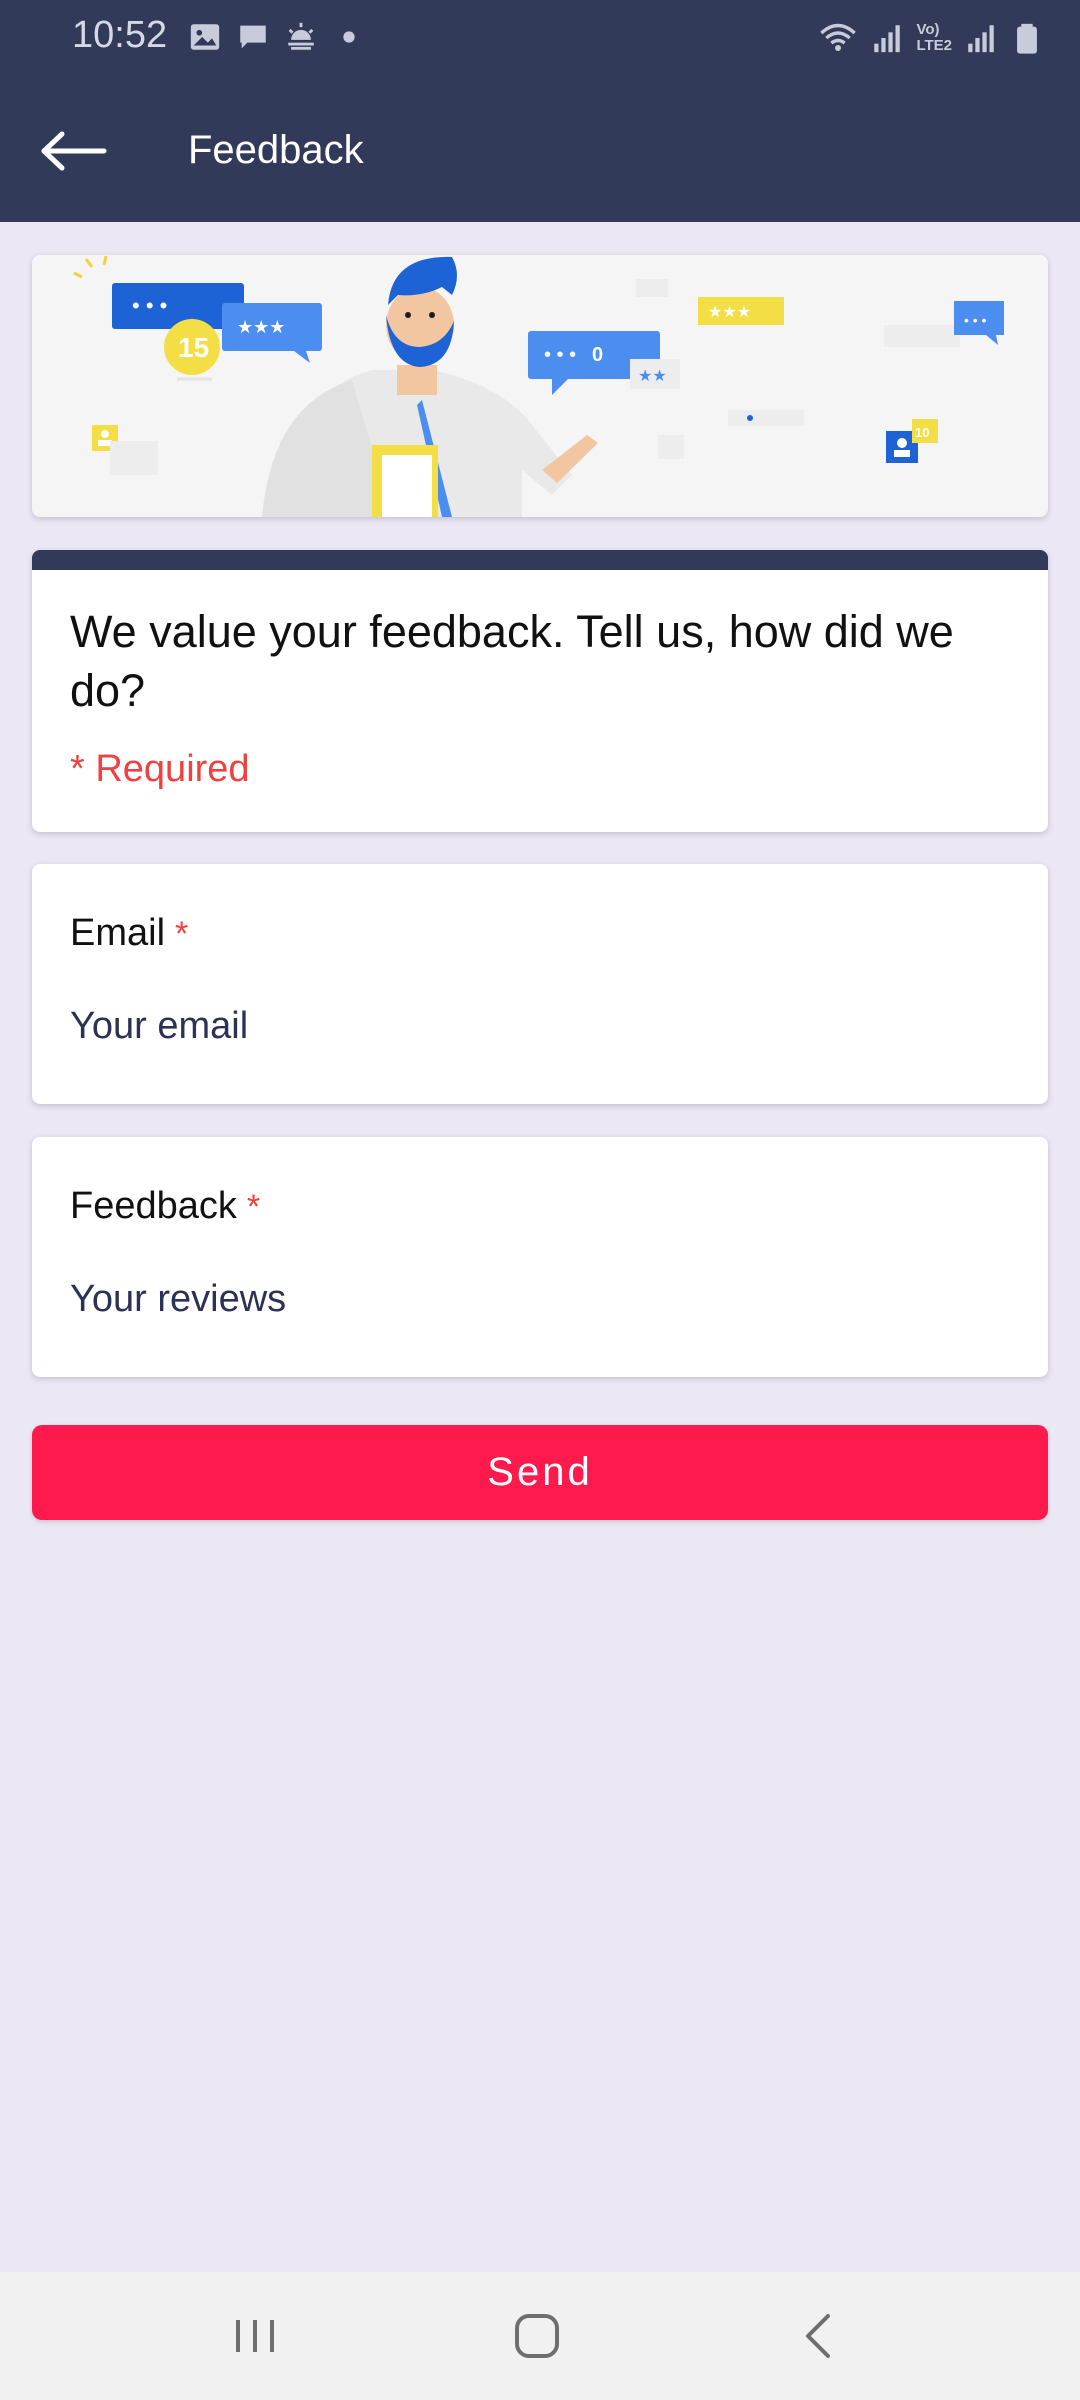 This screenshot has height=2400, width=1080. What do you see at coordinates (838, 37) in the screenshot?
I see `wifi-icon` at bounding box center [838, 37].